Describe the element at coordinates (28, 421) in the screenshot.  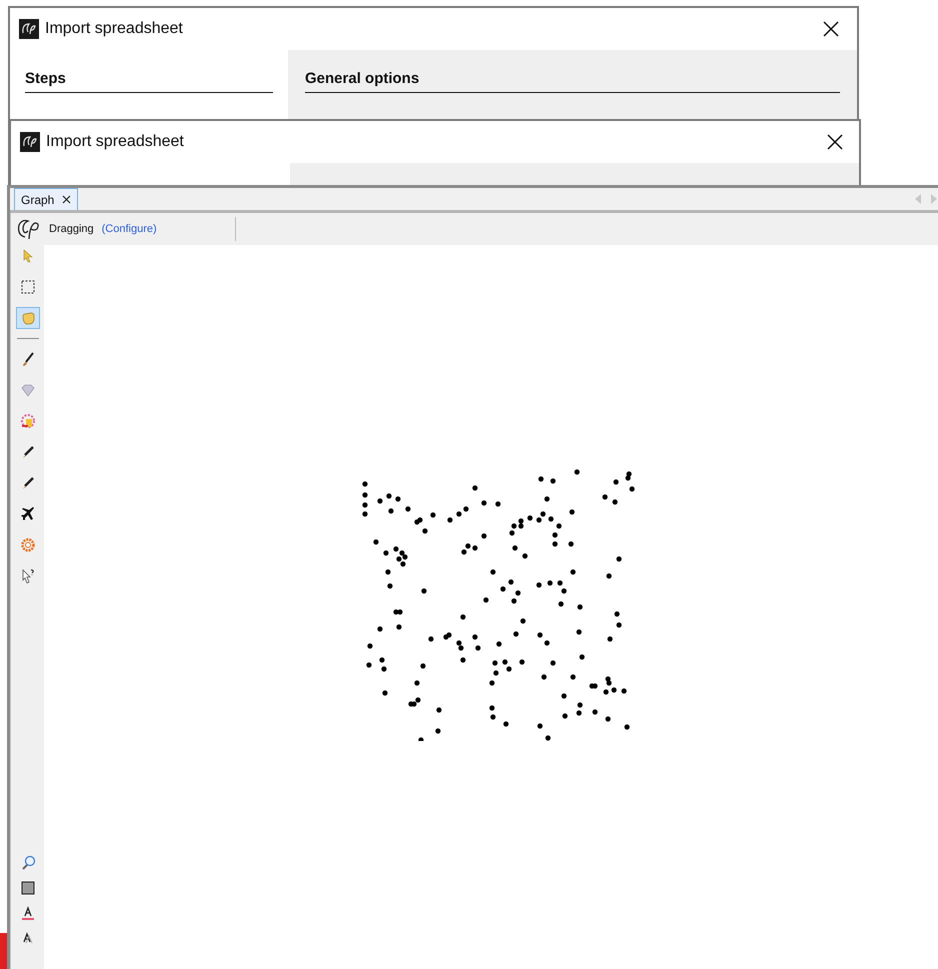
I see `palette-icon` at that location.